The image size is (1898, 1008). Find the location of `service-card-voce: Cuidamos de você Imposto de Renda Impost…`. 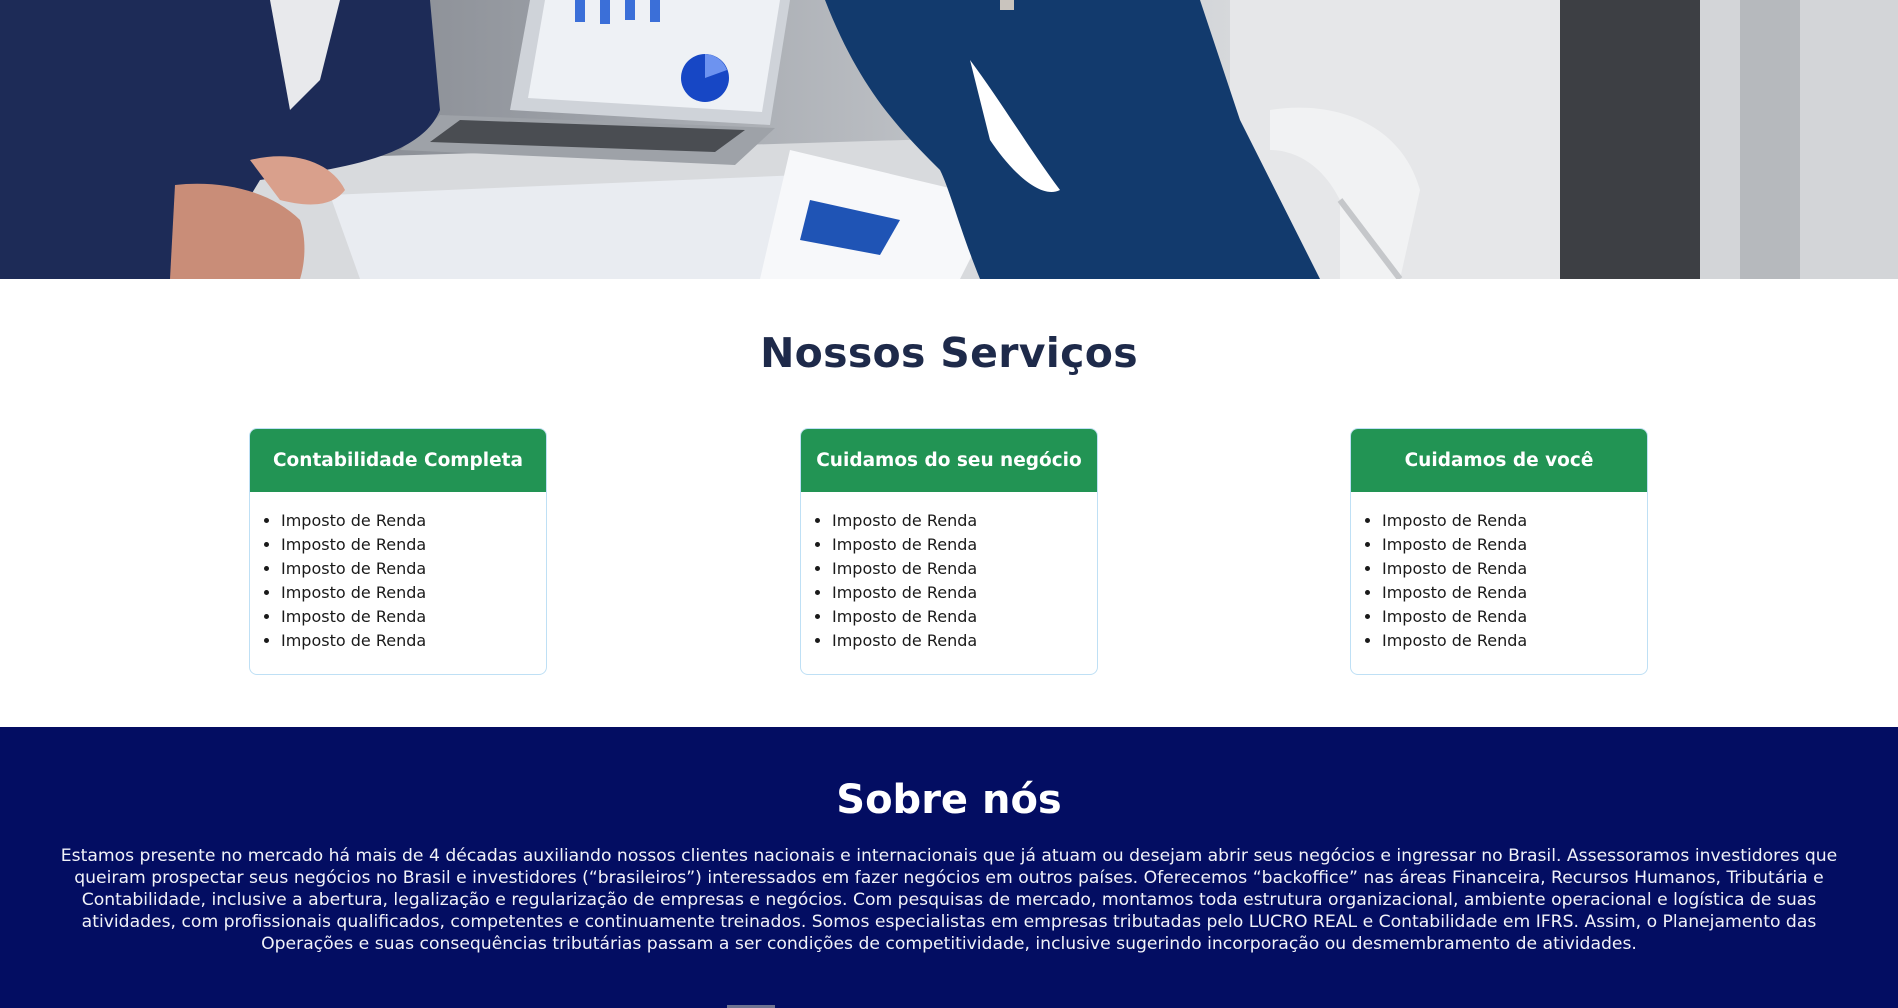

service-card-voce: Cuidamos de você Imposto de Renda Impost… is located at coordinates (1499, 551).